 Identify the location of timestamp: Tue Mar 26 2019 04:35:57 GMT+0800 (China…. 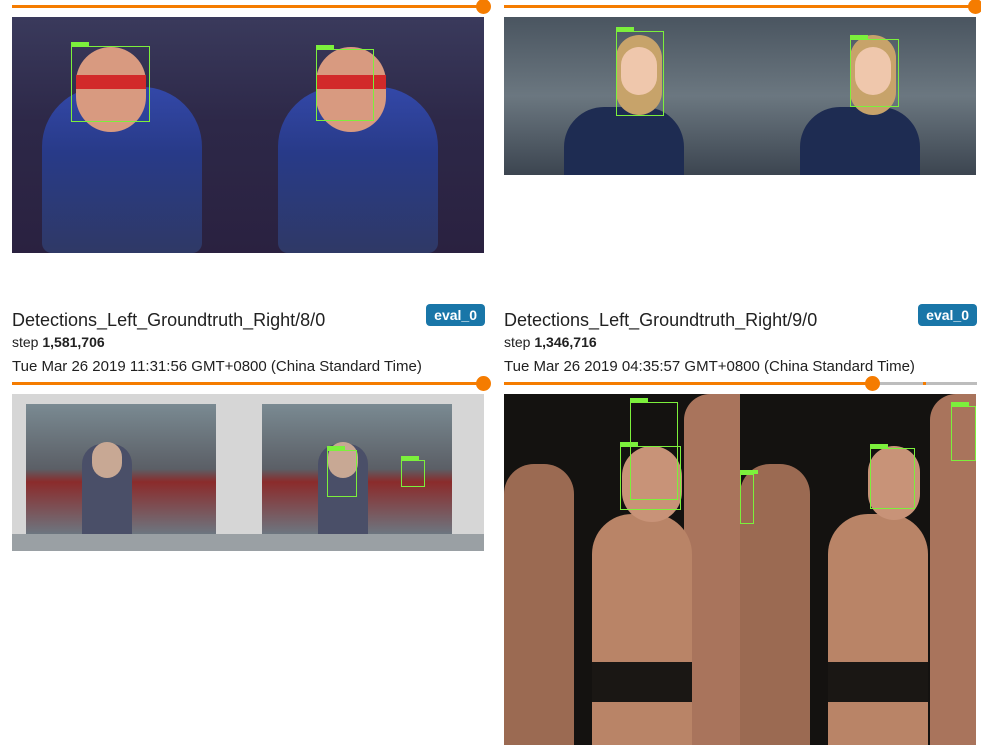
(709, 366).